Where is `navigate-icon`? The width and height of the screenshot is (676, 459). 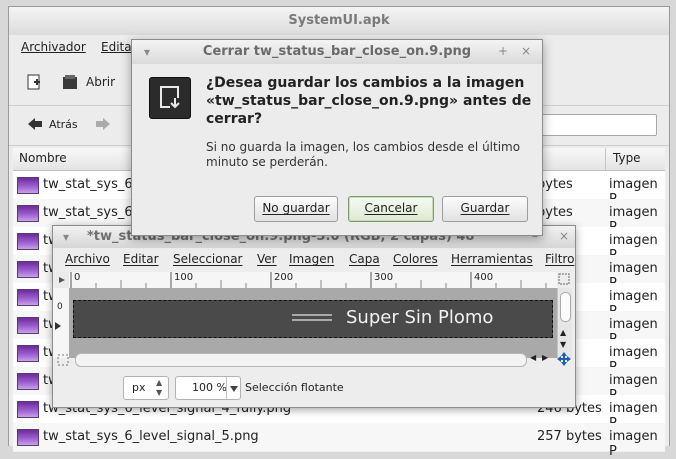 navigate-icon is located at coordinates (564, 360).